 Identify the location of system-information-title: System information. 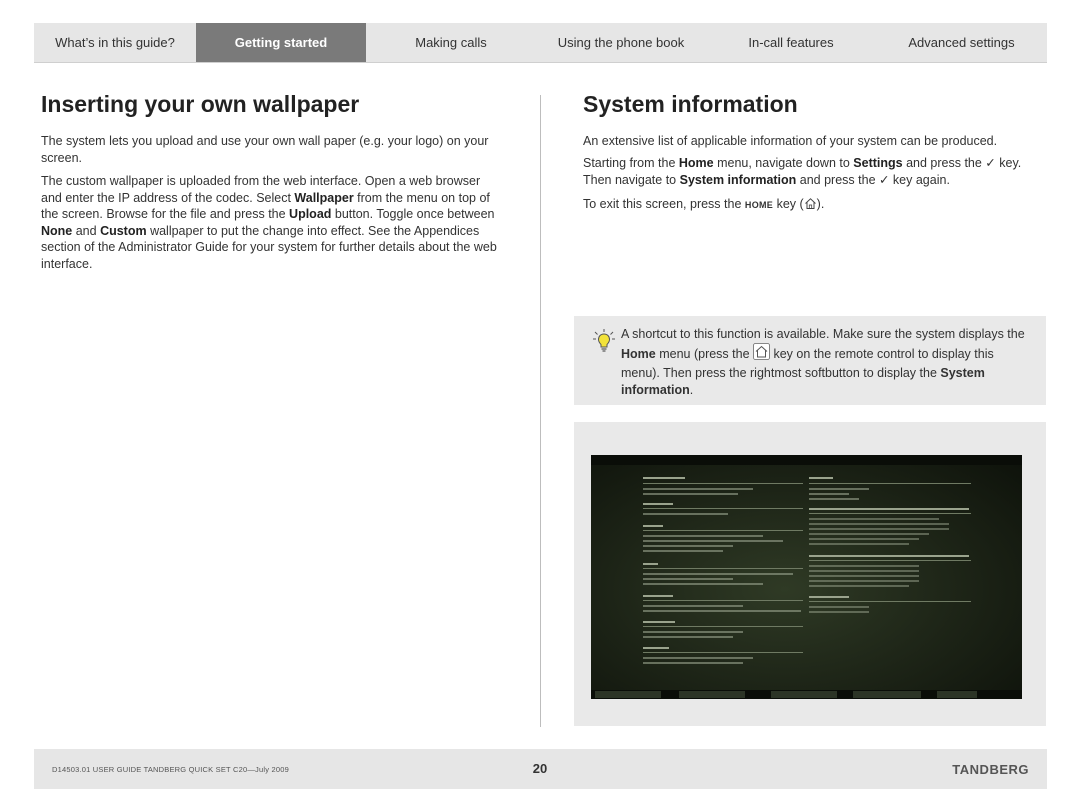
(690, 104).